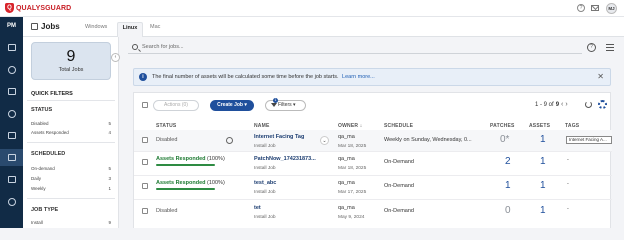 Image resolution: width=624 pixels, height=240 pixels. What do you see at coordinates (160, 29) in the screenshot?
I see `tab-mac: Mac` at bounding box center [160, 29].